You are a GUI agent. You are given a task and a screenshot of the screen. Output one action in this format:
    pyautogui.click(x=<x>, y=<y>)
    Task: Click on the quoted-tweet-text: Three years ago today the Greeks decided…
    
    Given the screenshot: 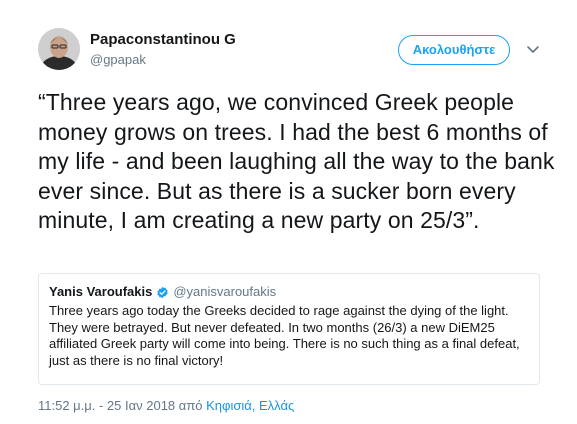 What is the action you would take?
    pyautogui.click(x=284, y=335)
    